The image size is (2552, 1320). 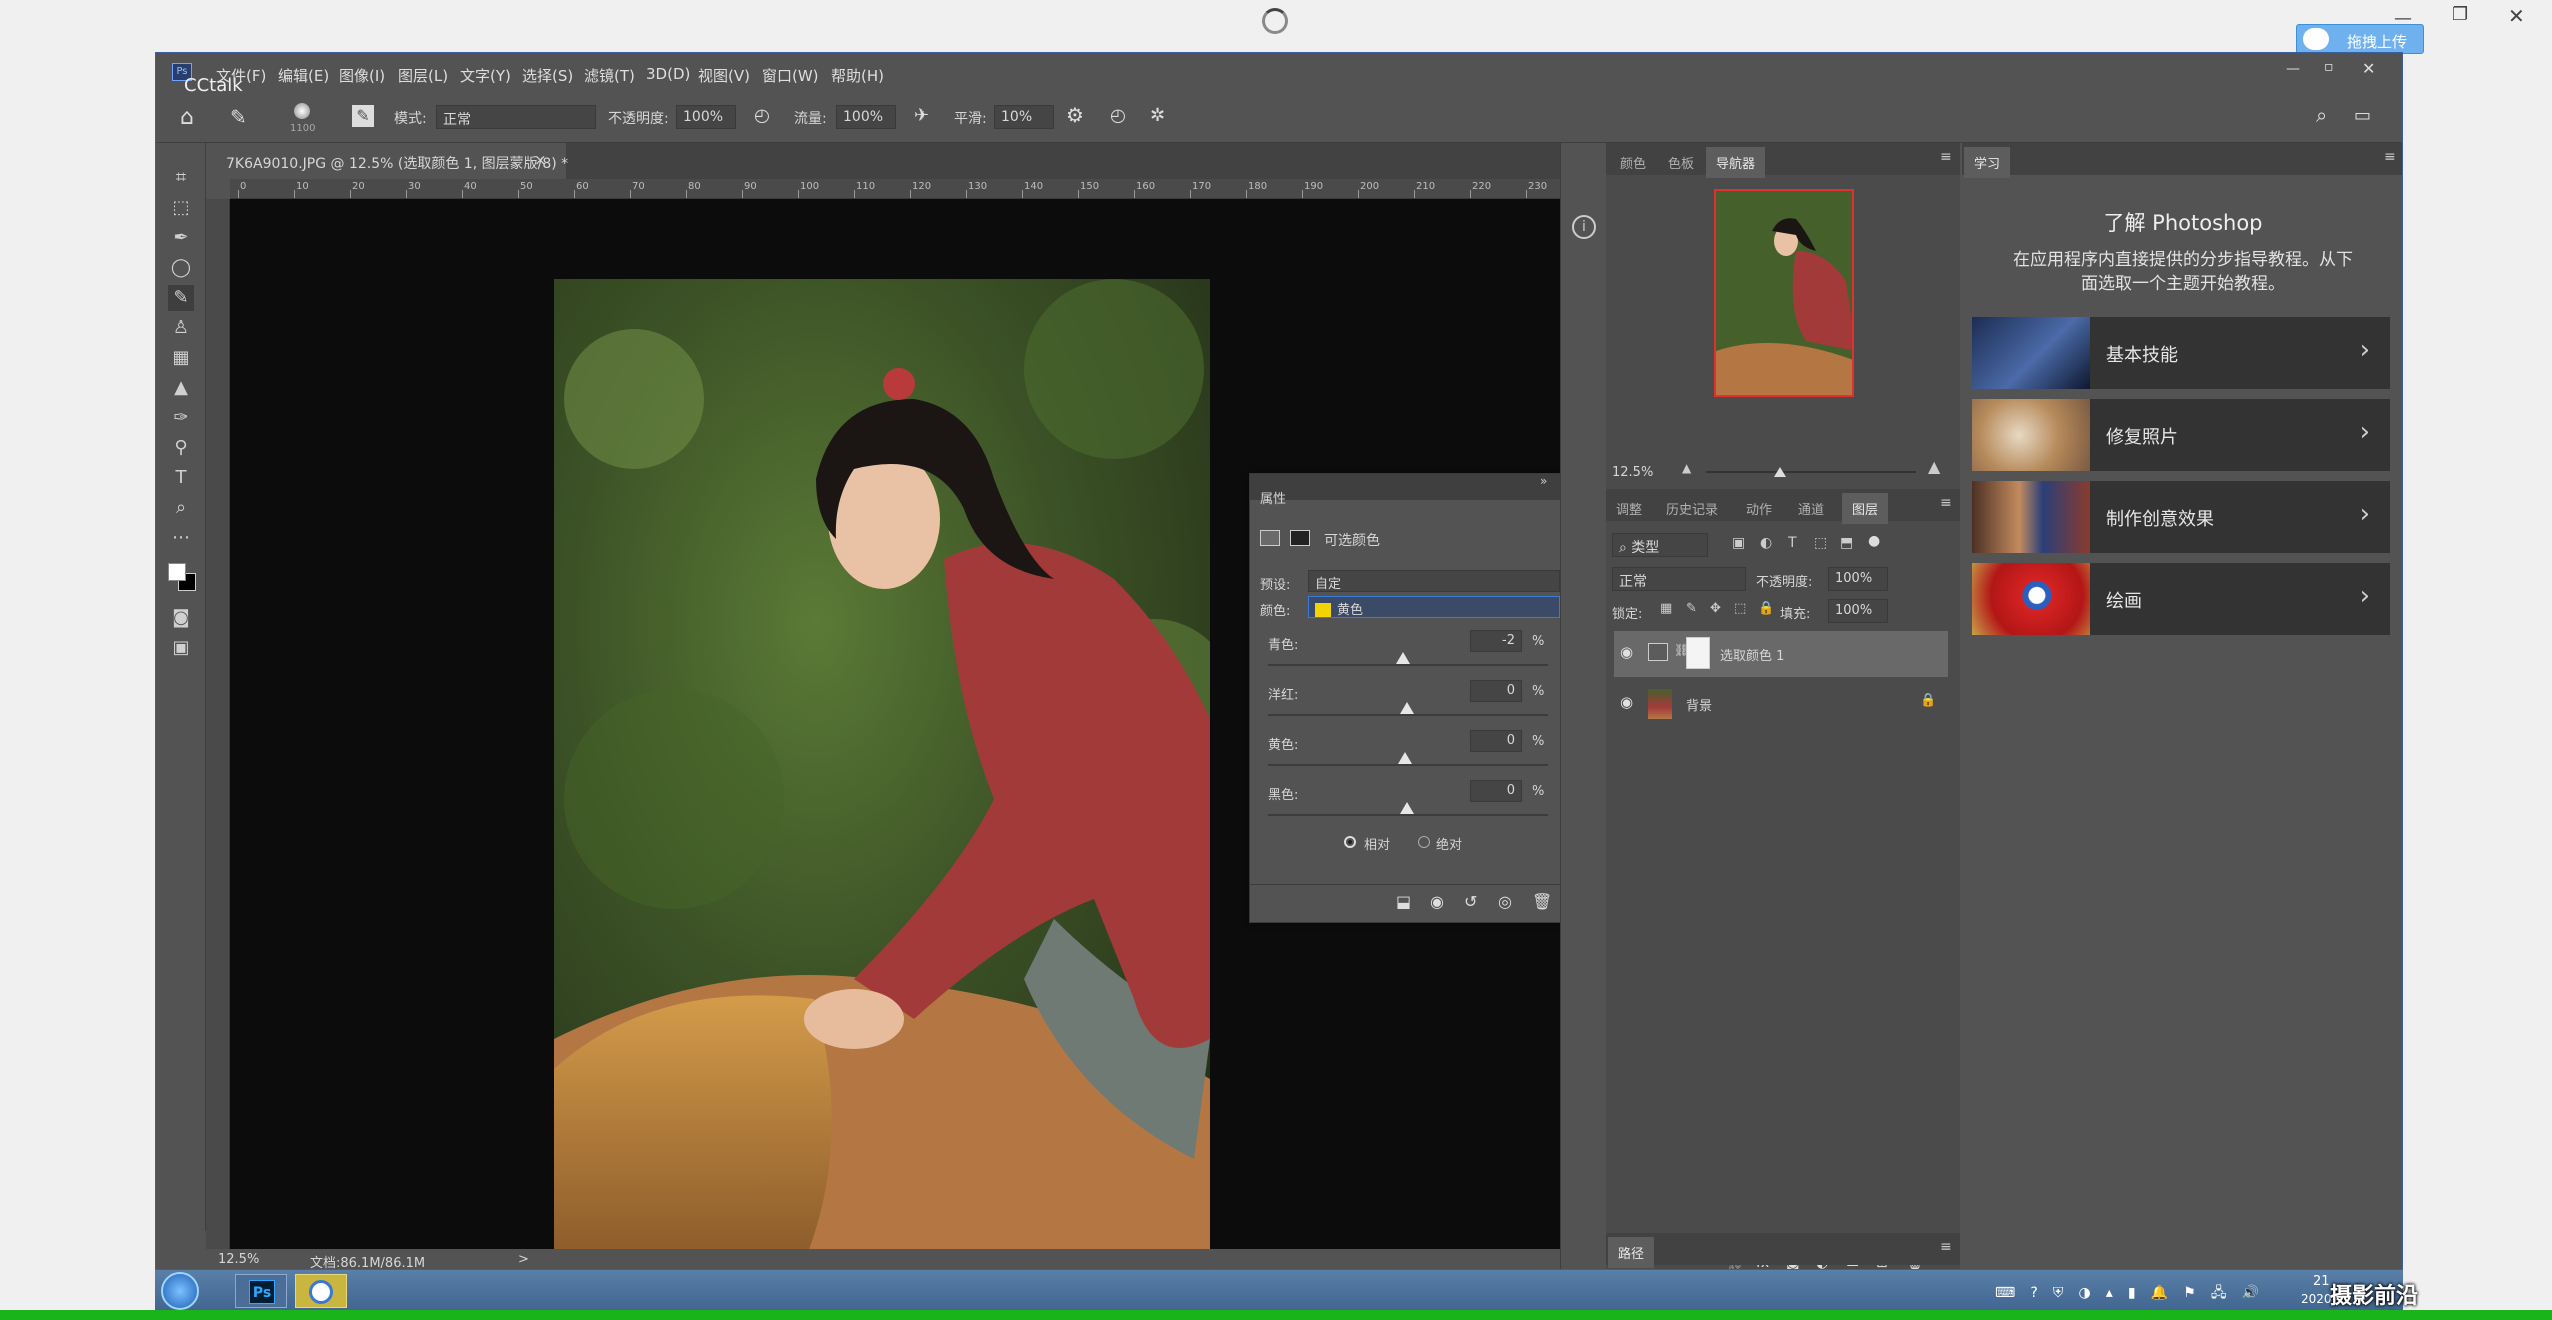 What do you see at coordinates (1403, 901) in the screenshot?
I see `clip-to-layer-icon: ⬓` at bounding box center [1403, 901].